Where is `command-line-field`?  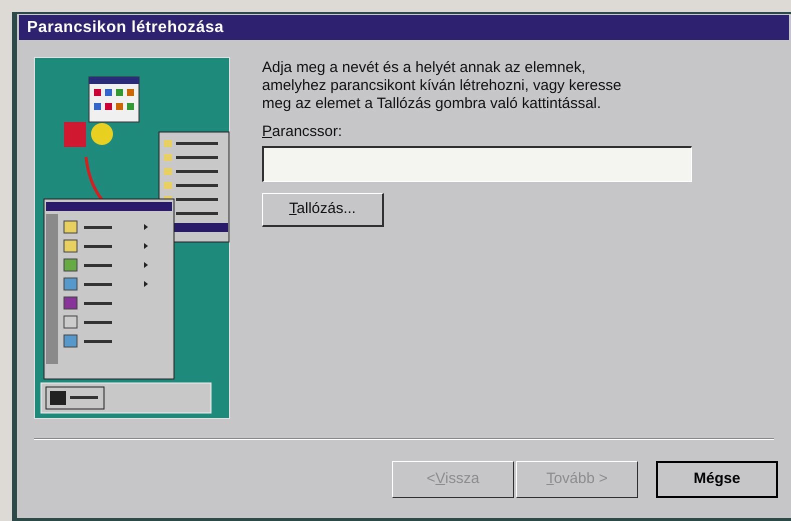
command-line-field is located at coordinates (477, 164).